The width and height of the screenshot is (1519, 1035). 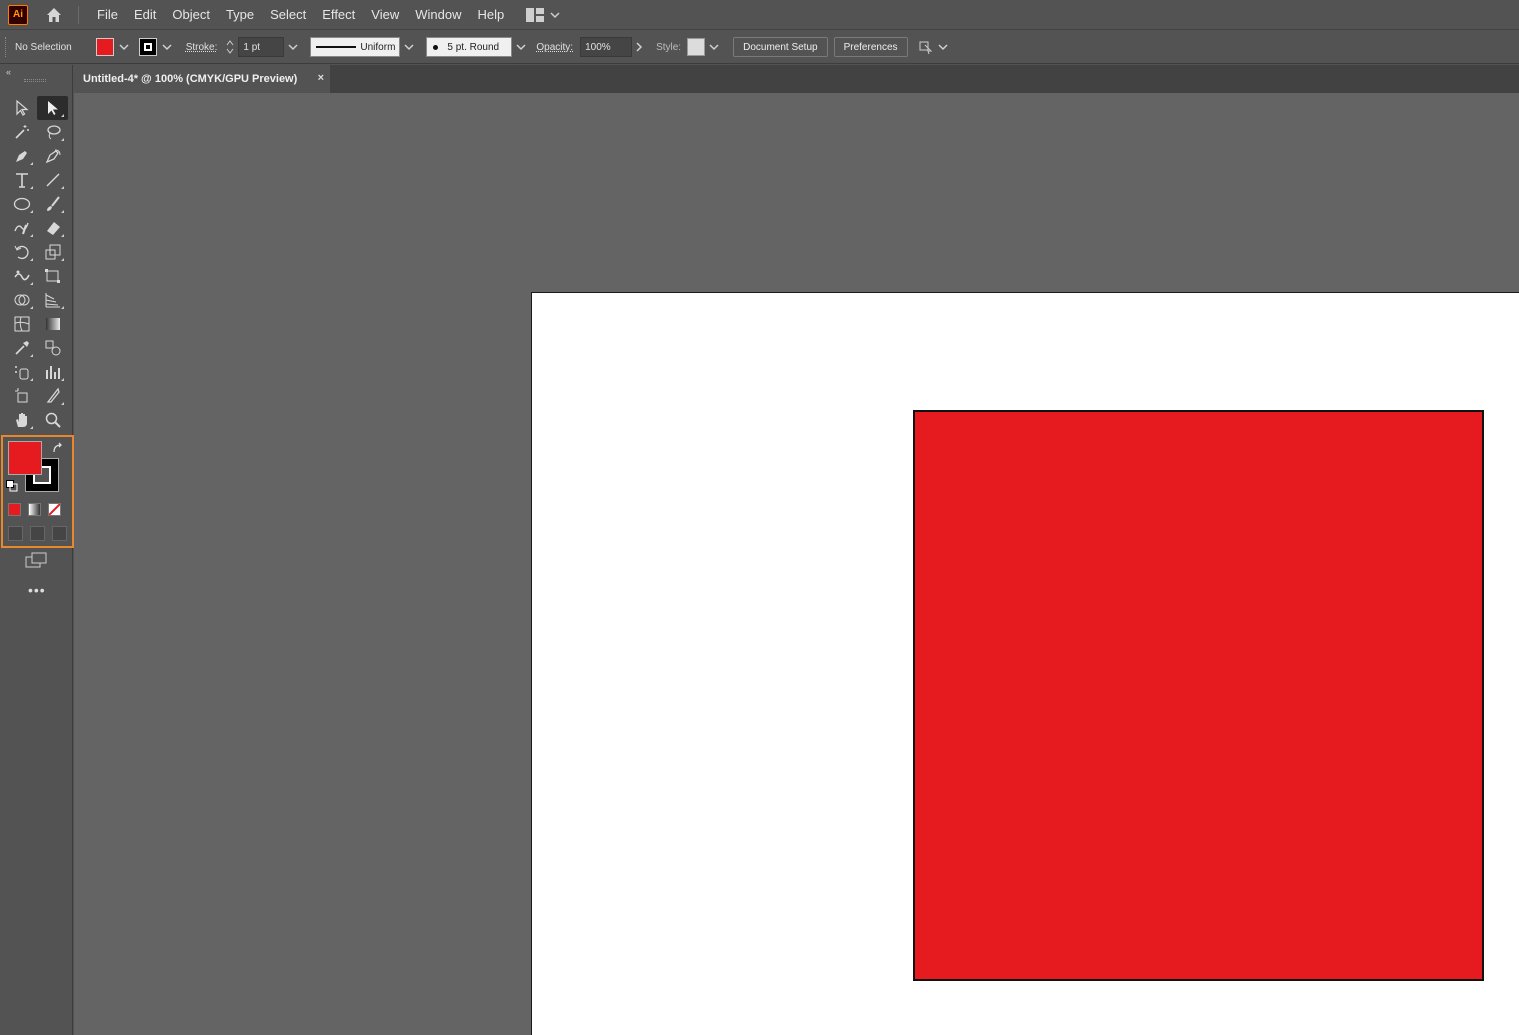 I want to click on shape-builder-tool-icon, so click(x=21, y=300).